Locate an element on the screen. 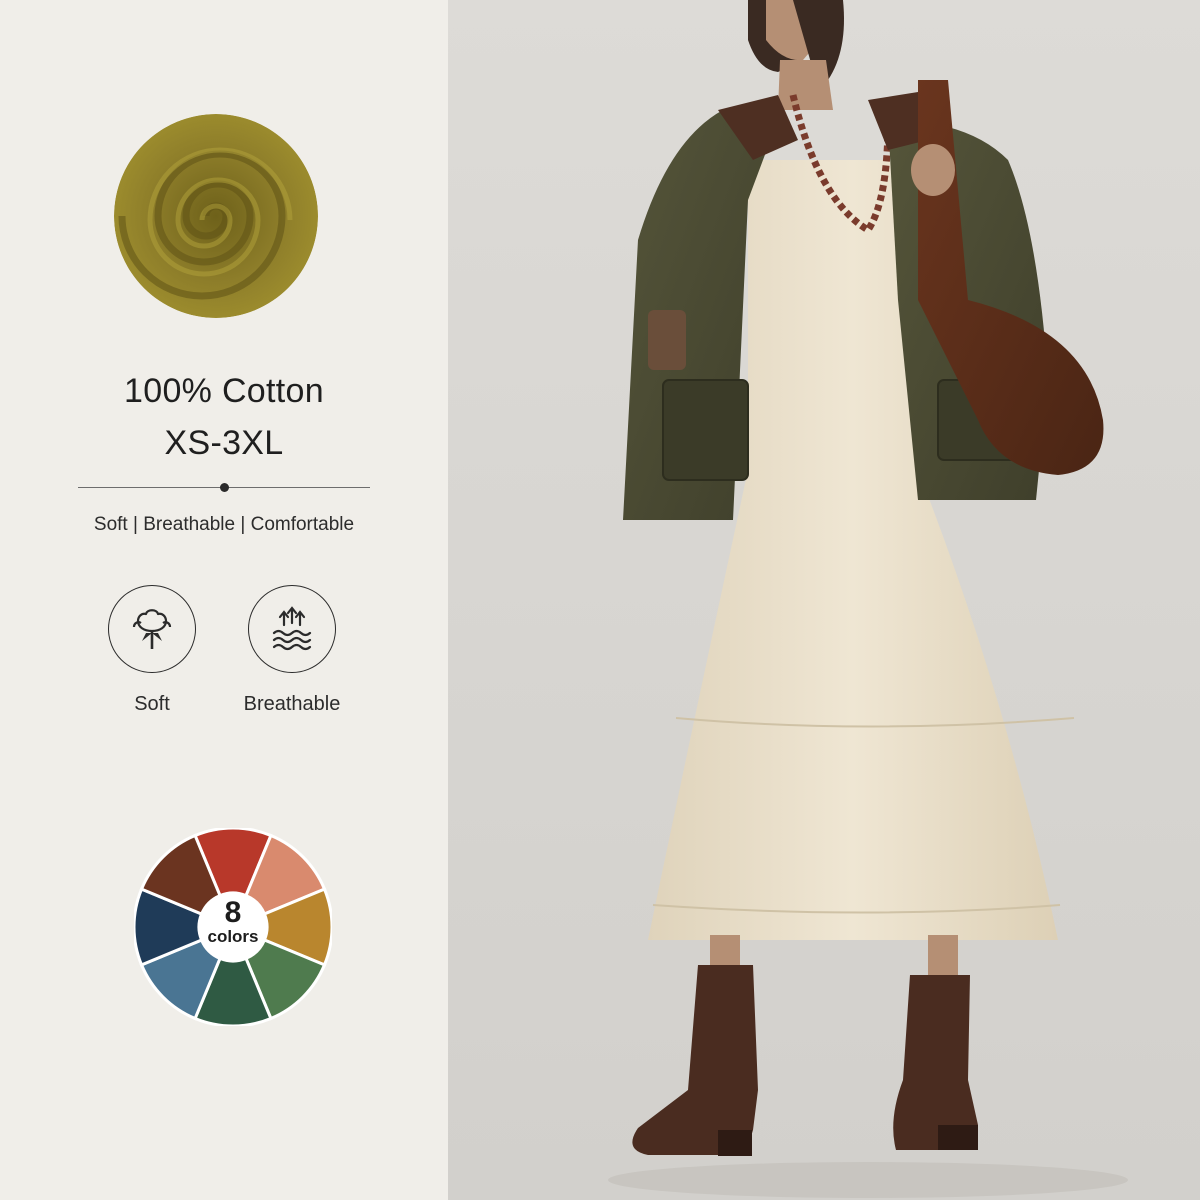  color-count-unit: colors is located at coordinates (233, 936).